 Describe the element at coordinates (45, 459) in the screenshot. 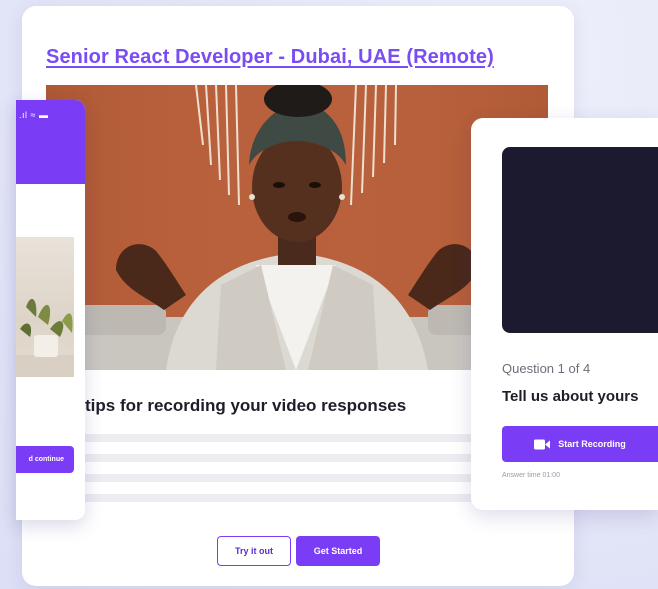

I see `continue-button: d continue` at that location.